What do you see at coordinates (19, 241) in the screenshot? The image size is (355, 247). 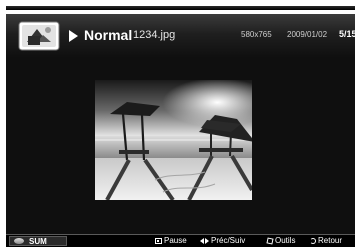 I see `sum-icon` at bounding box center [19, 241].